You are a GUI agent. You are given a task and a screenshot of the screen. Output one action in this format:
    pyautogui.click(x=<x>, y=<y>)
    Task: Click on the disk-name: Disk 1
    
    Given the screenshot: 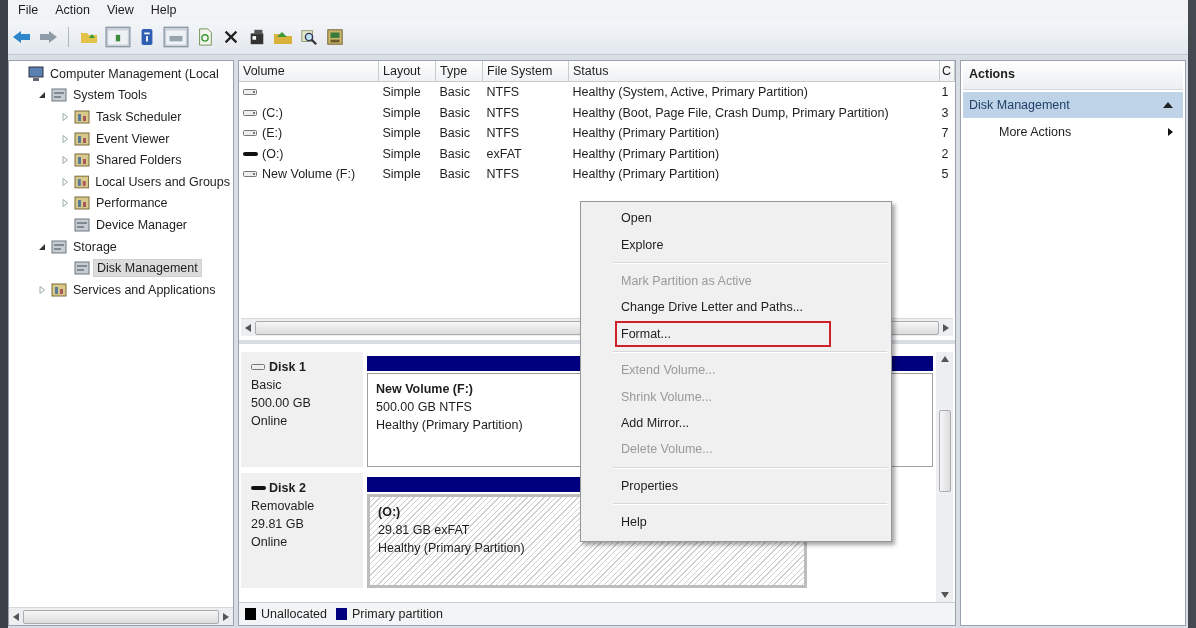 What is the action you would take?
    pyautogui.click(x=287, y=367)
    